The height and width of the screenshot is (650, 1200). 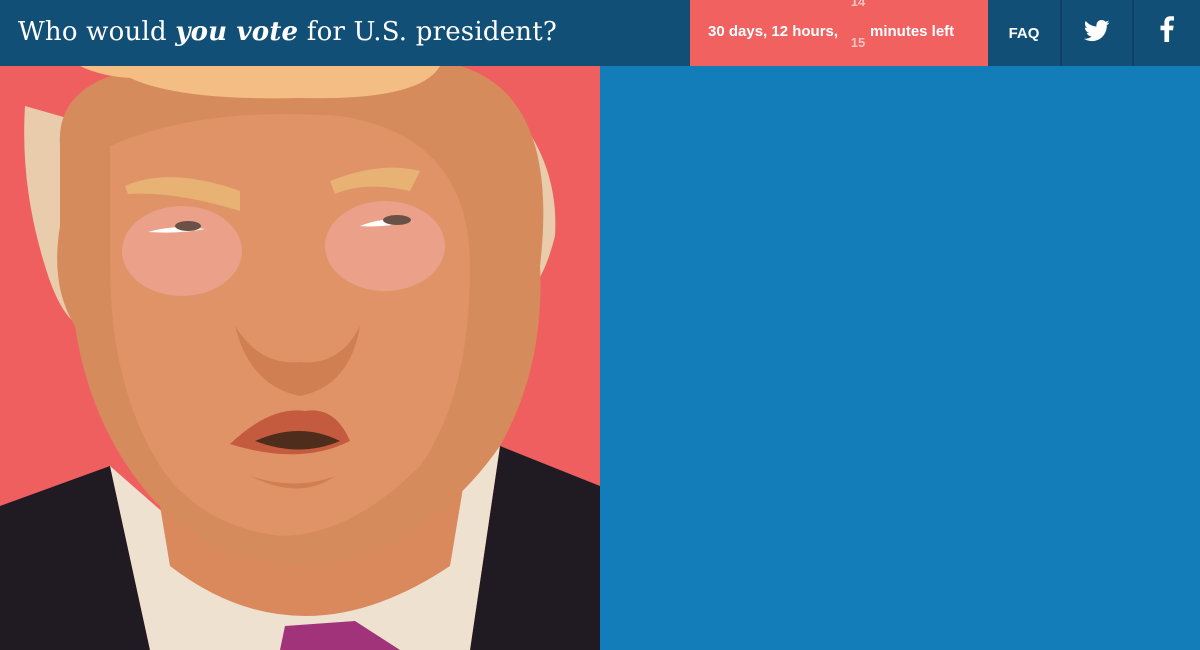 What do you see at coordinates (858, 4) in the screenshot?
I see `minutes-previous: 14` at bounding box center [858, 4].